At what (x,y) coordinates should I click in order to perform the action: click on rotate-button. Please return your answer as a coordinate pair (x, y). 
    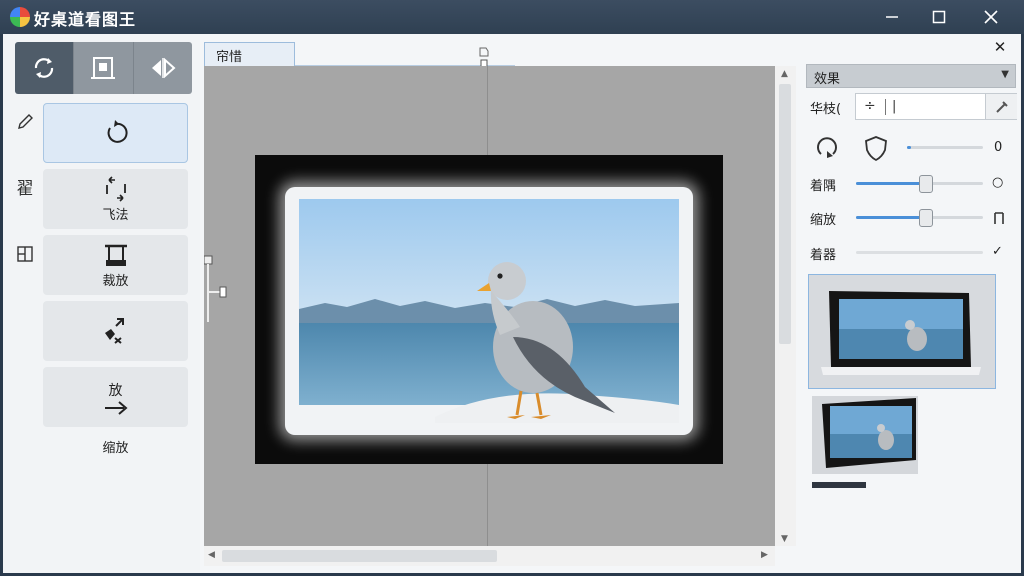
    Looking at the image, I should click on (115, 133).